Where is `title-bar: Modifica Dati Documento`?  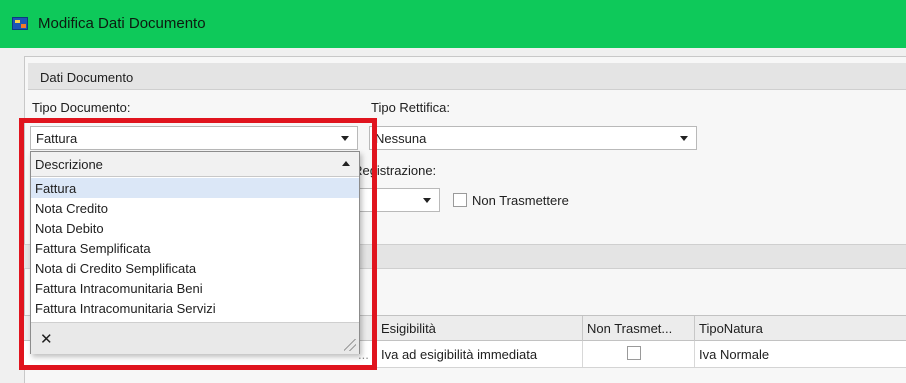
title-bar: Modifica Dati Documento is located at coordinates (453, 24).